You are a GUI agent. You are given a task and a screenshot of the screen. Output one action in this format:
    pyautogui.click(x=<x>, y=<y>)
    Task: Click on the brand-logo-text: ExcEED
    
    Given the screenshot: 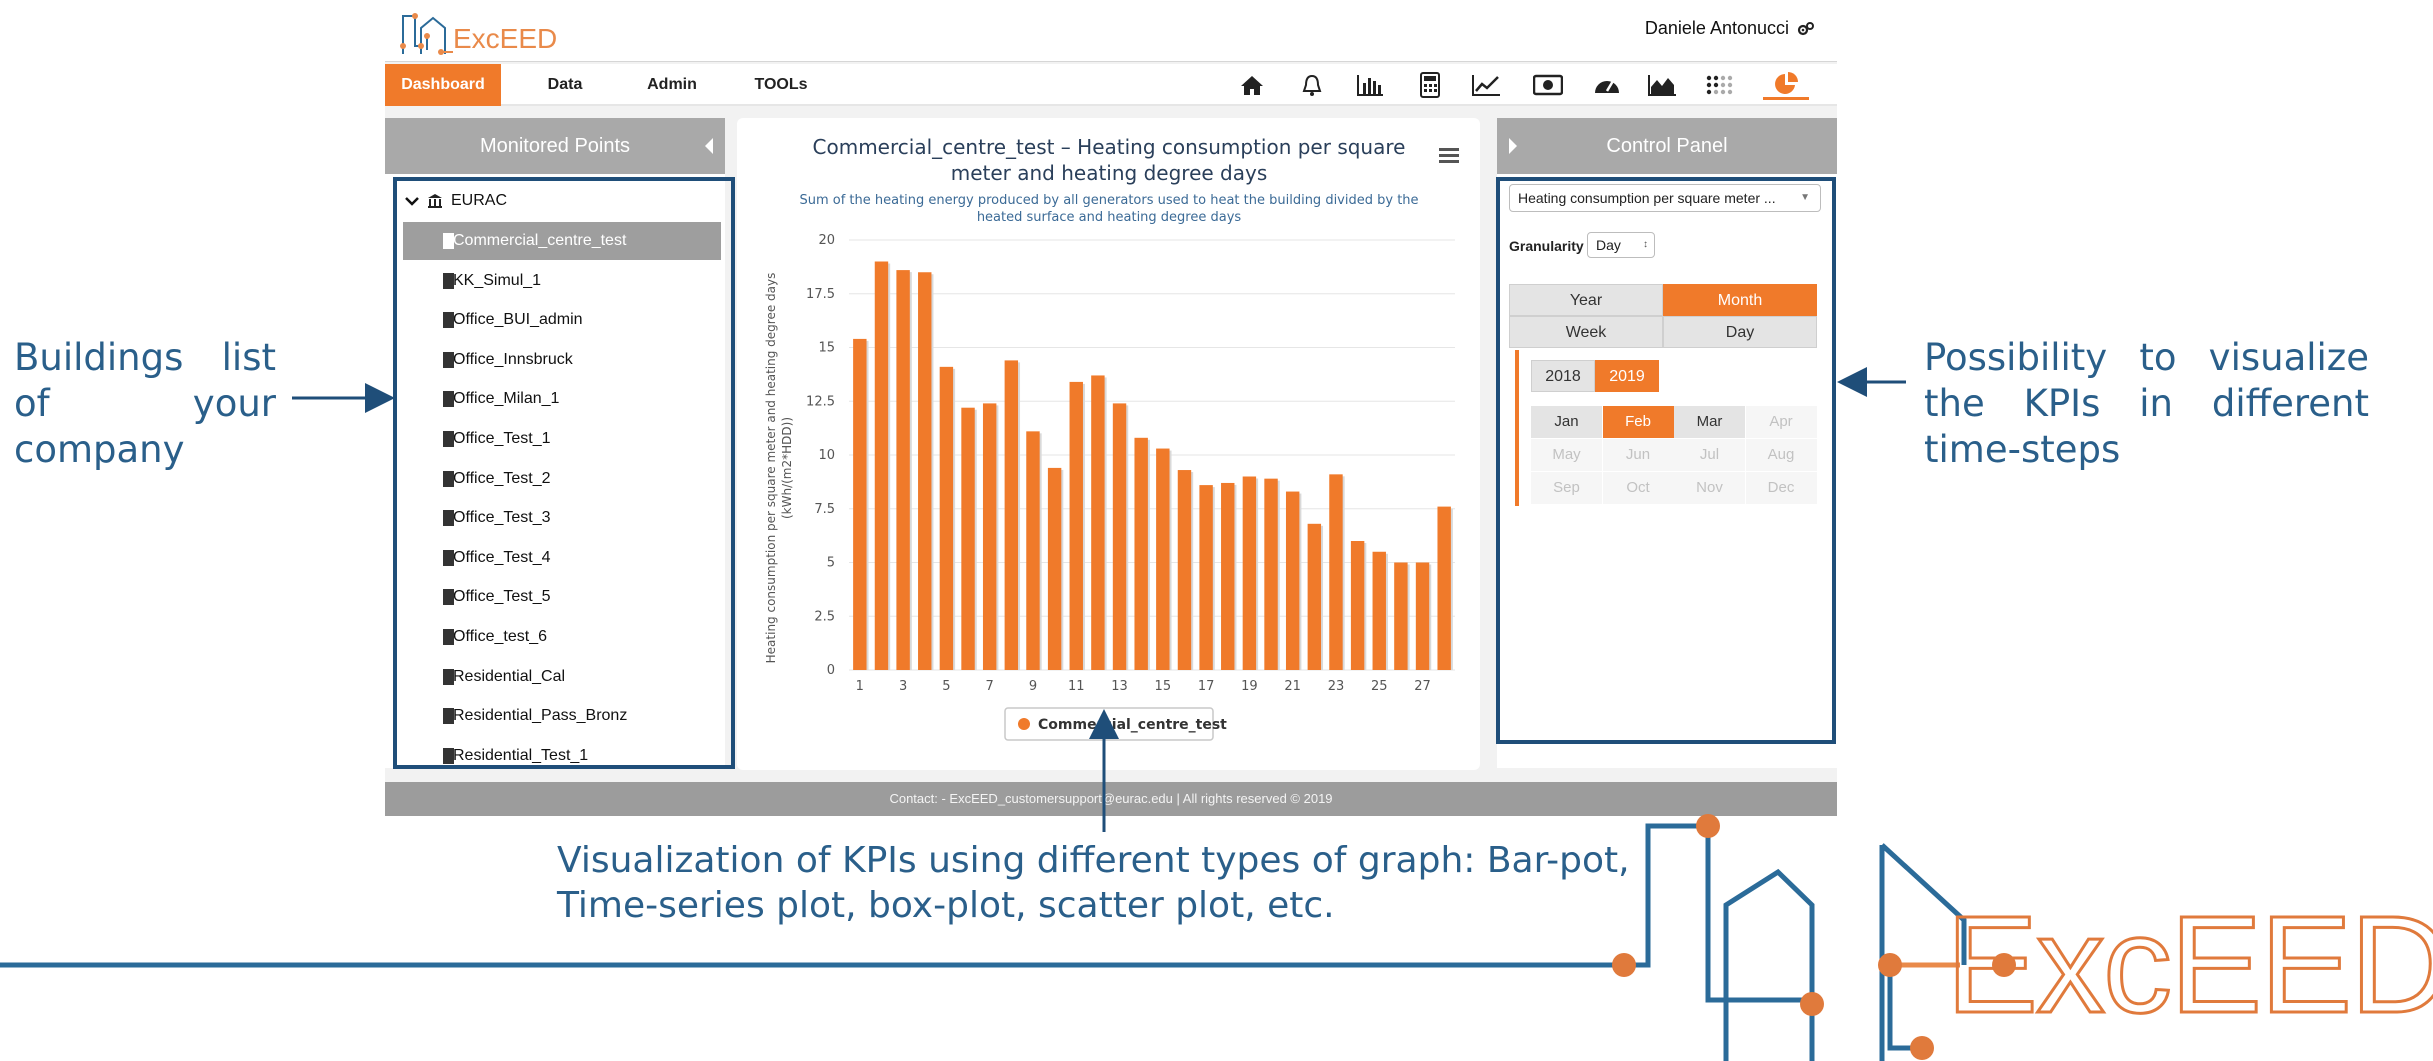 What is the action you would take?
    pyautogui.click(x=2189, y=965)
    